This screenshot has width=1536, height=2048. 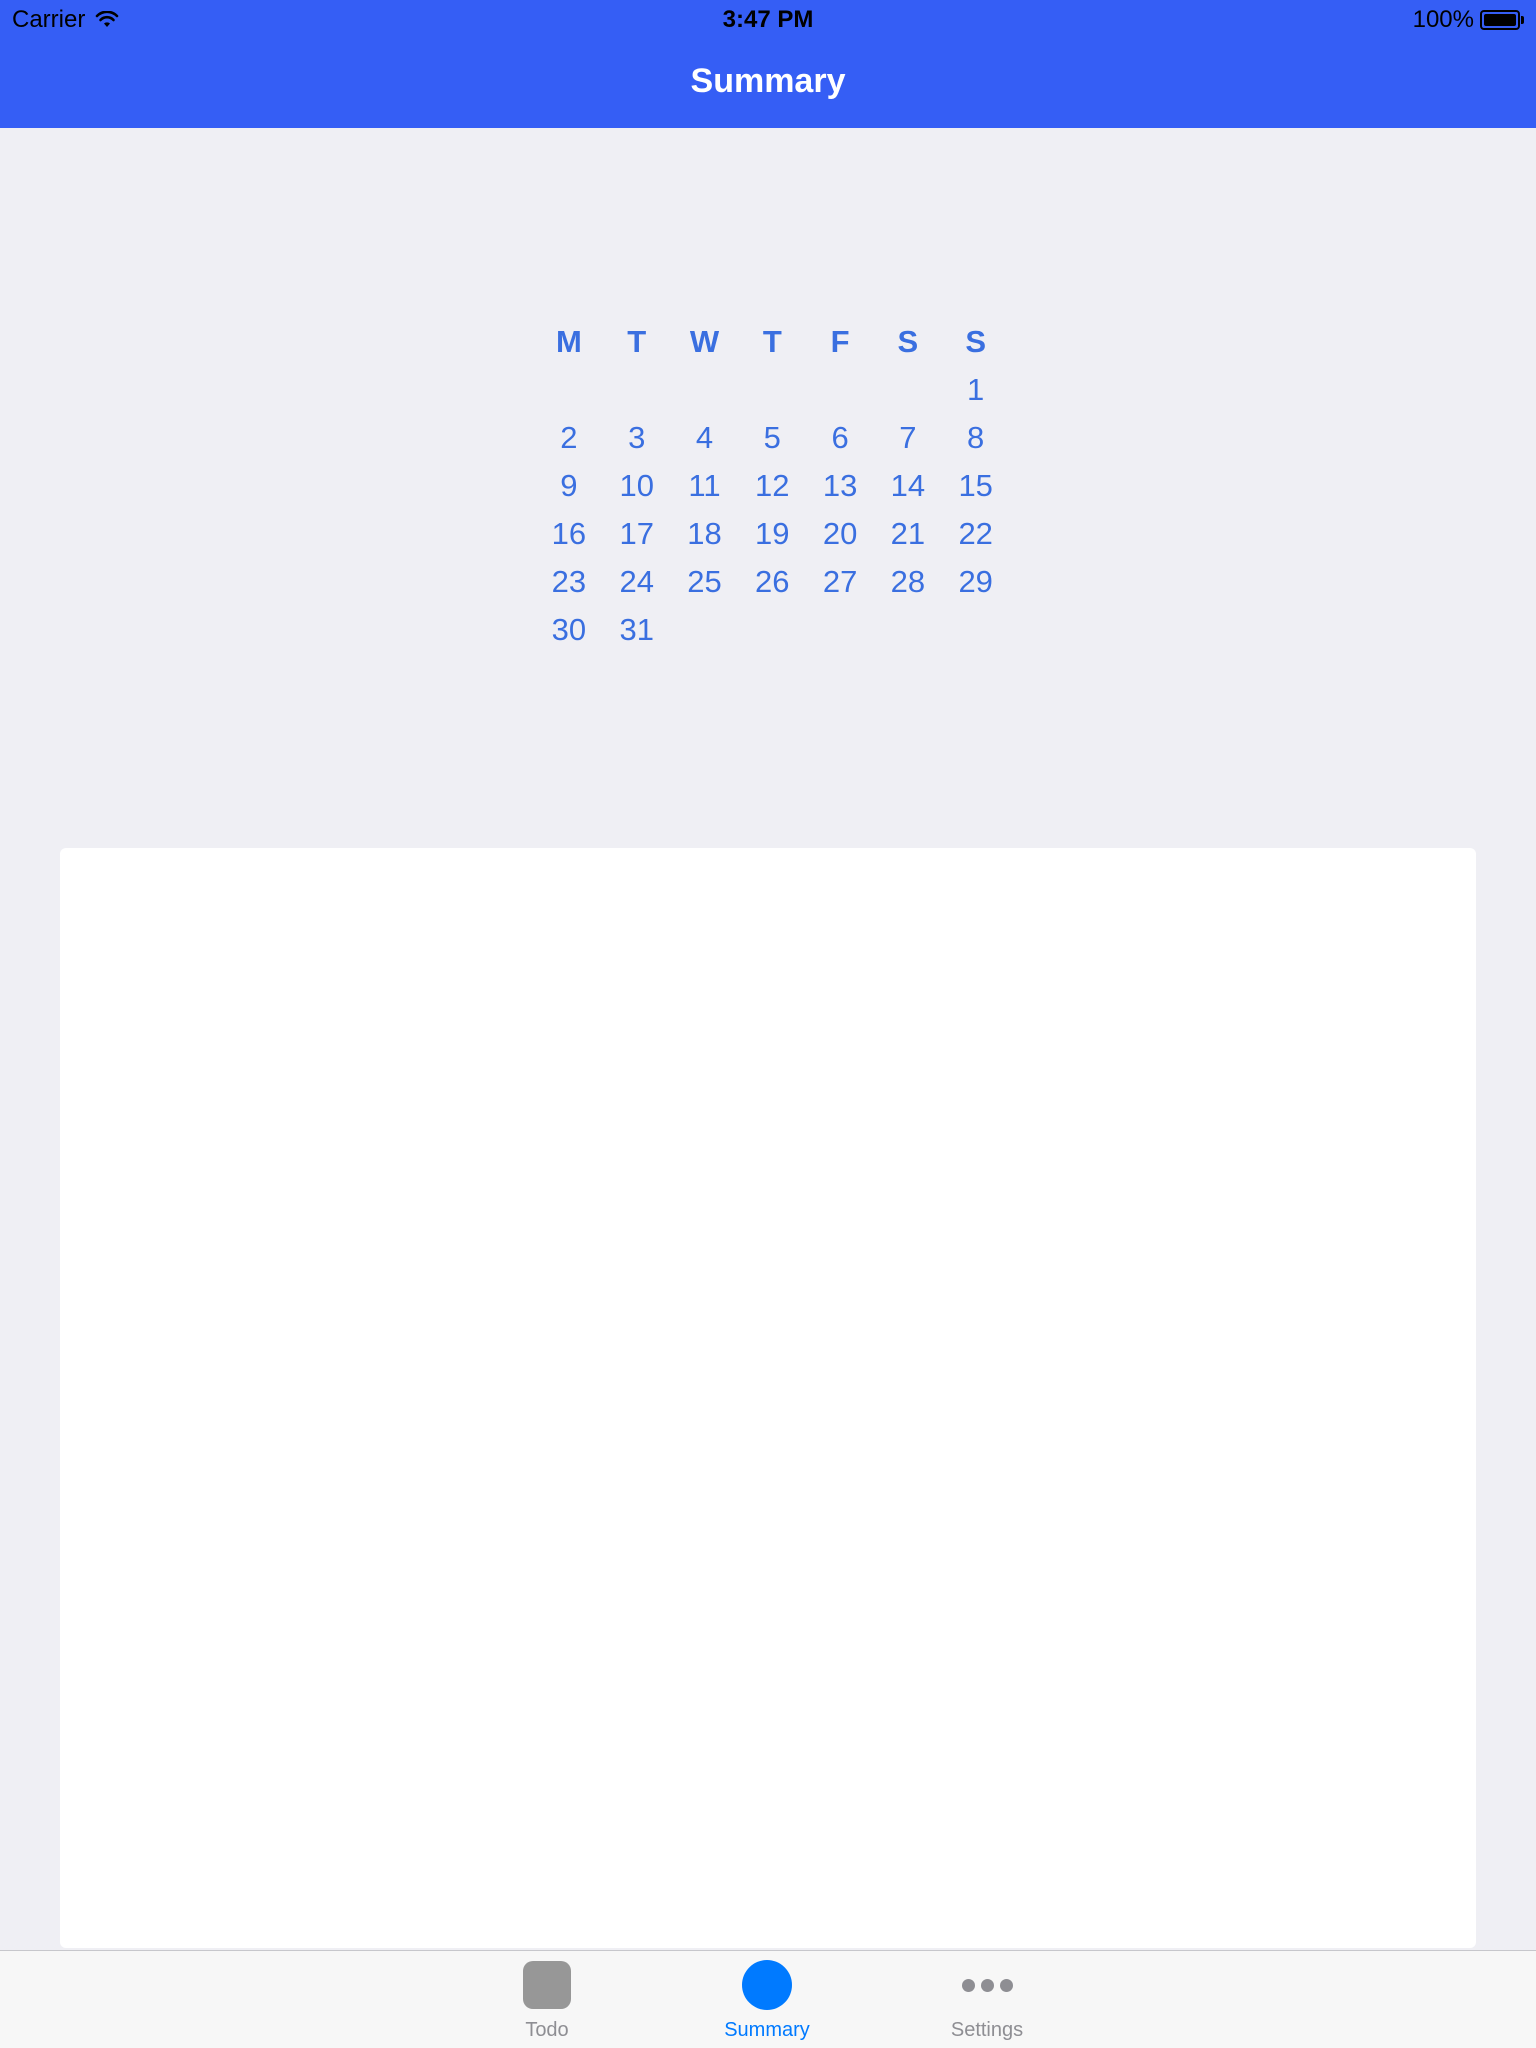 I want to click on summary-icon, so click(x=767, y=1985).